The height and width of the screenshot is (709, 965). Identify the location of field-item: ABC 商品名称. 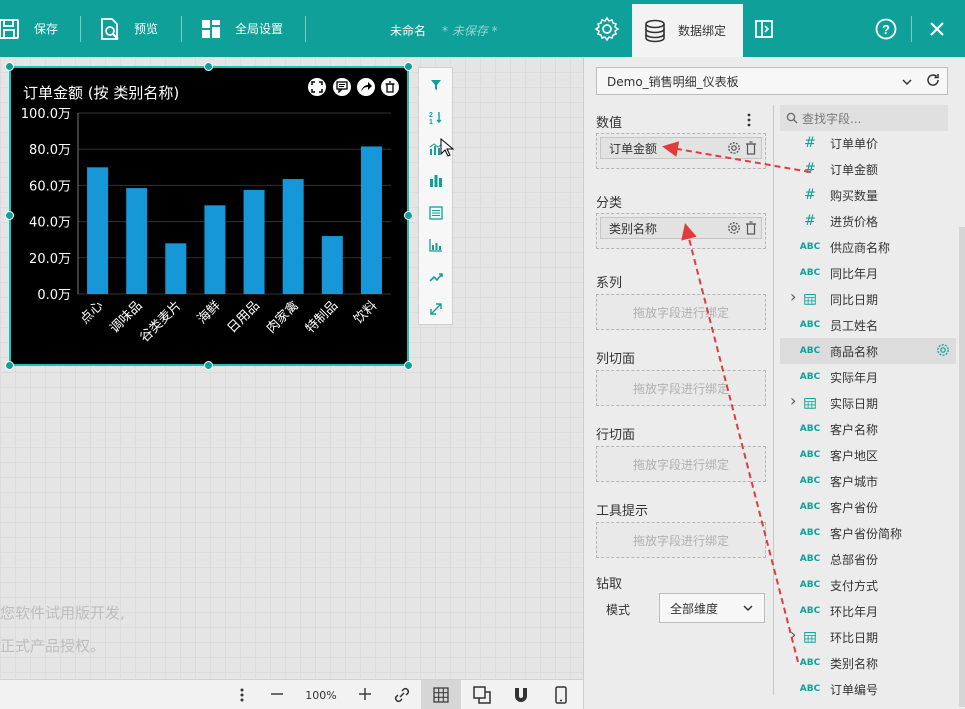
(868, 351).